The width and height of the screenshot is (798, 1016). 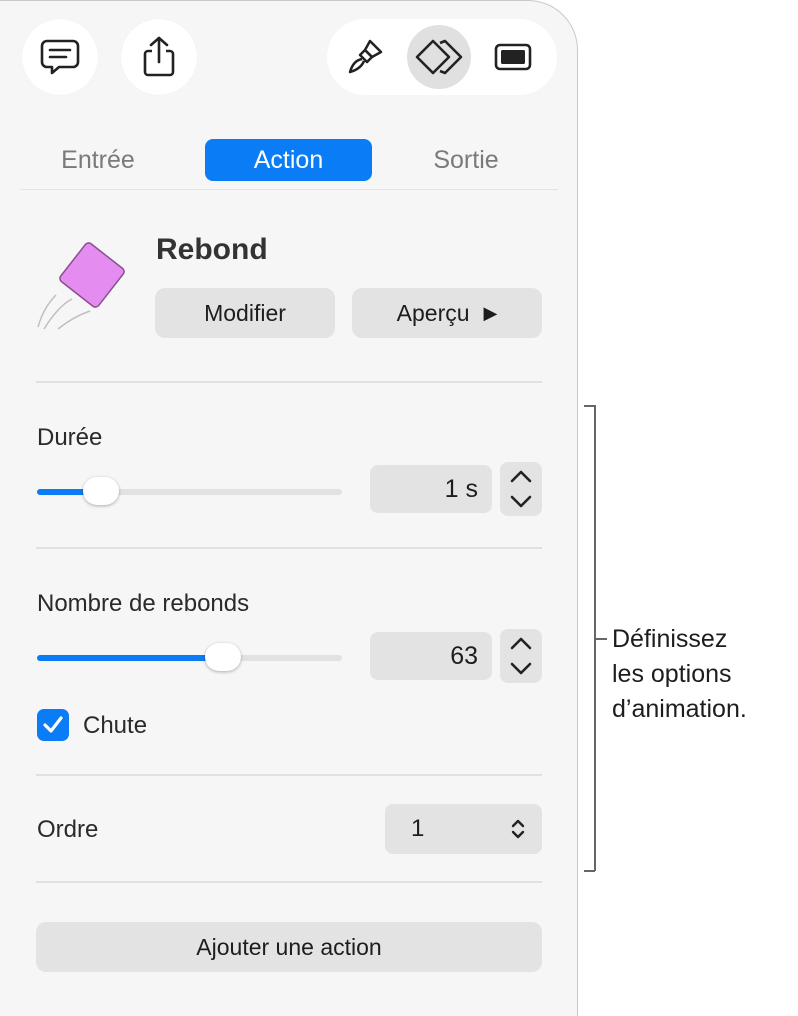 I want to click on add-action-button: Ajouter une action, so click(x=289, y=947).